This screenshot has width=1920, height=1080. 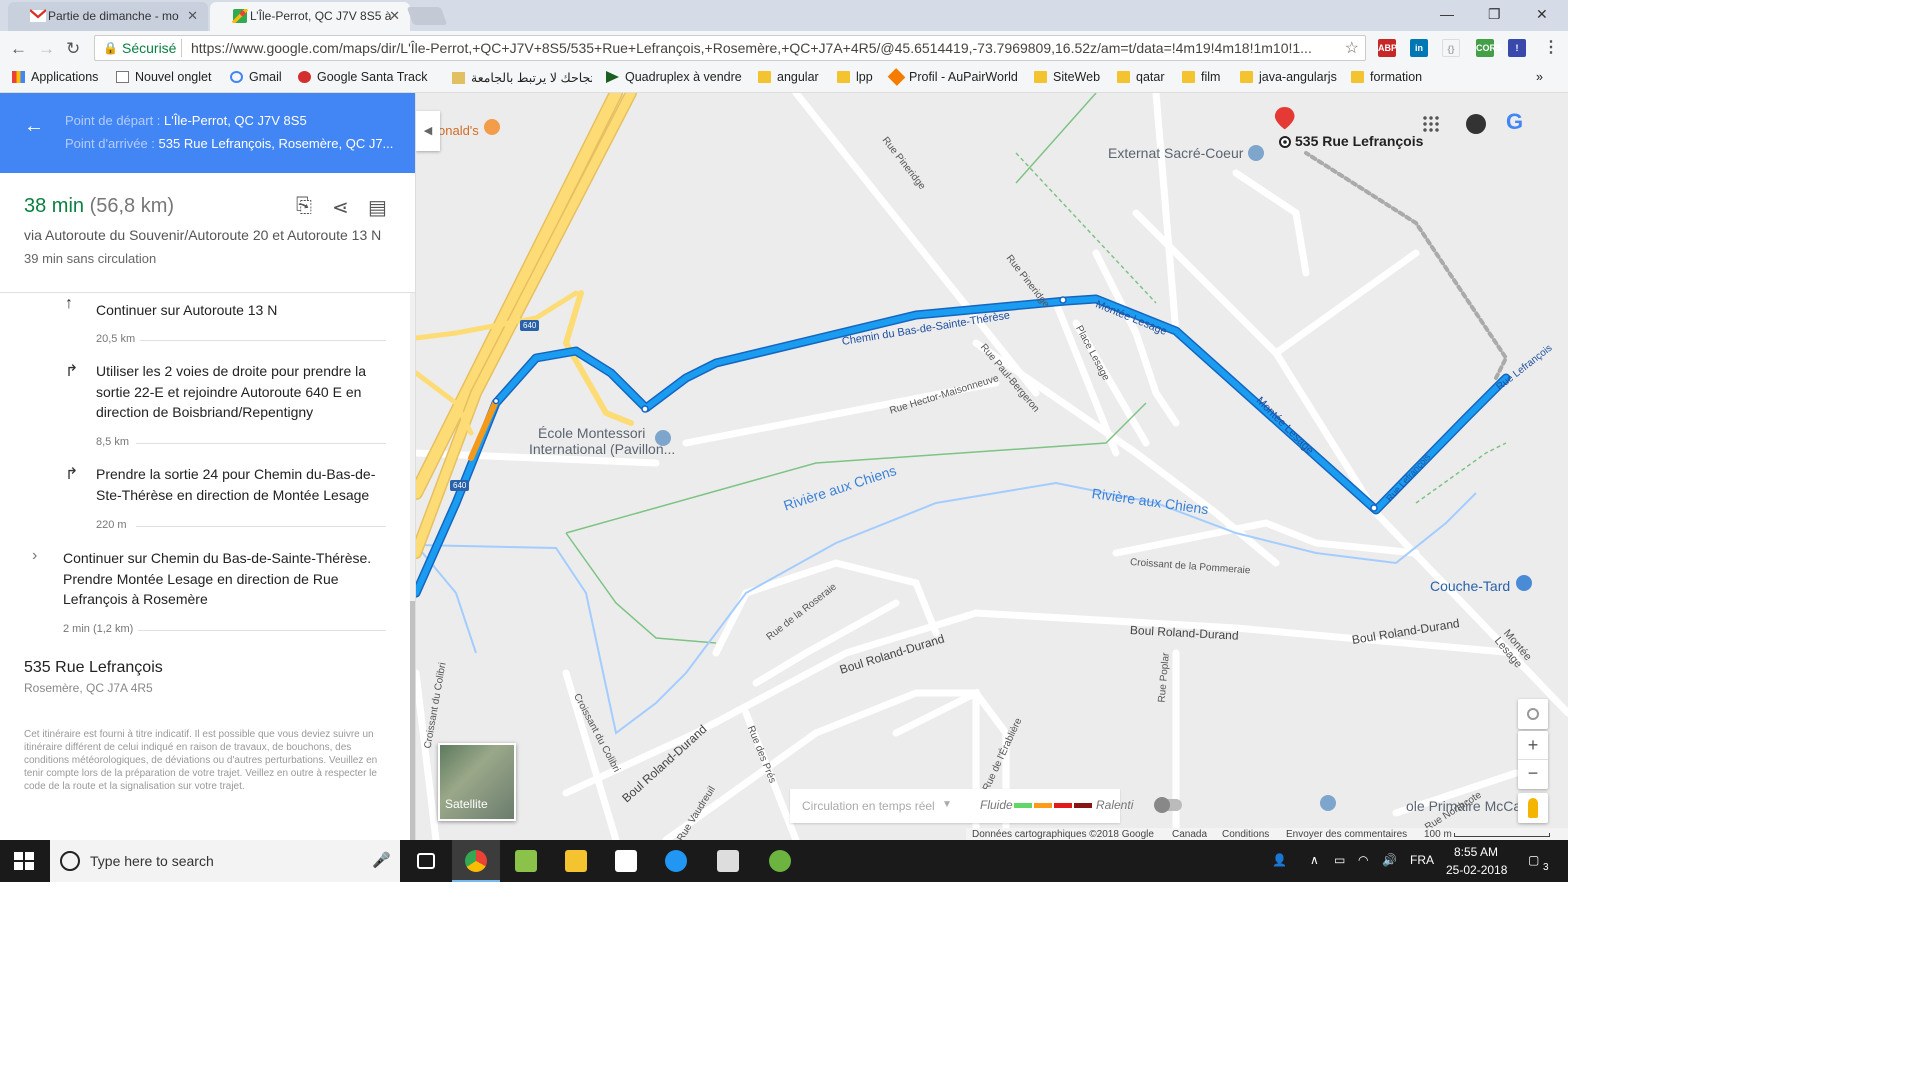 What do you see at coordinates (1476, 852) in the screenshot?
I see `clock-time: 8:55 AM` at bounding box center [1476, 852].